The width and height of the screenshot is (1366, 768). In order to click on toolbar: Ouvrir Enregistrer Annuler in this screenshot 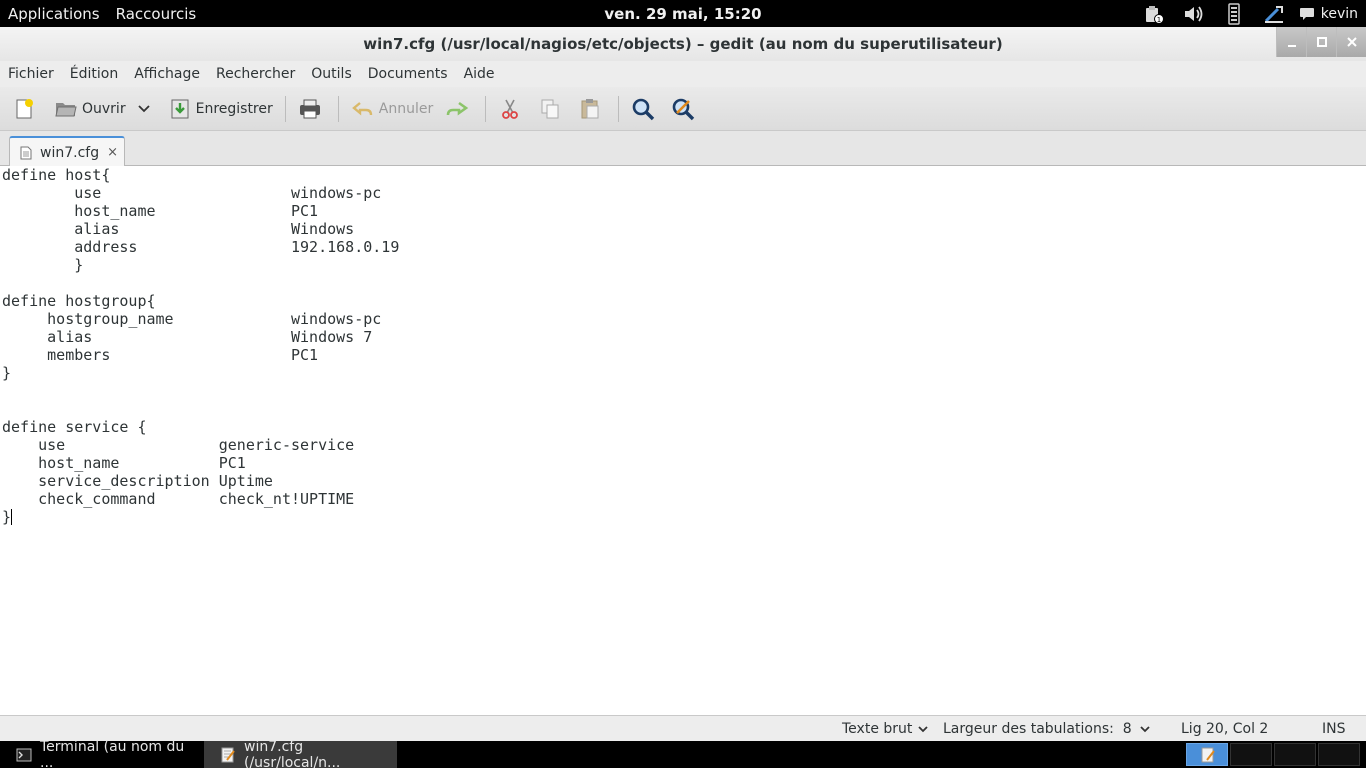, I will do `click(683, 109)`.